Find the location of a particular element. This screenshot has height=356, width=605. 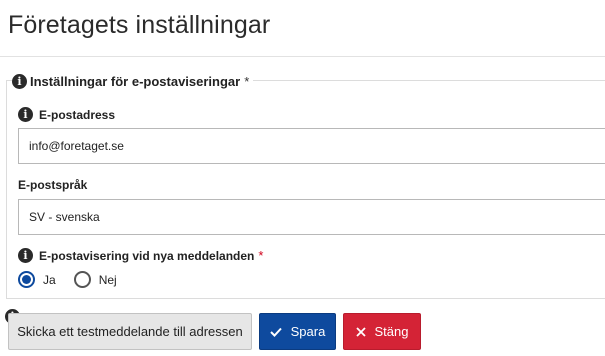

radio-nej-label: Nej is located at coordinates (108, 280).